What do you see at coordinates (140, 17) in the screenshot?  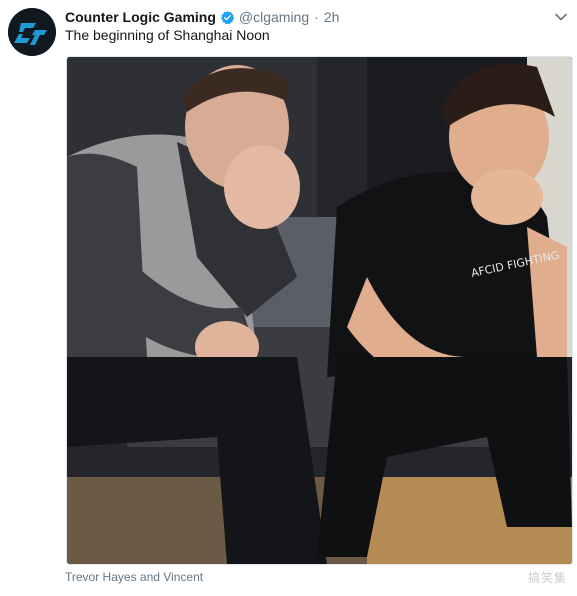 I see `display-name: Counter Logic Gaming` at bounding box center [140, 17].